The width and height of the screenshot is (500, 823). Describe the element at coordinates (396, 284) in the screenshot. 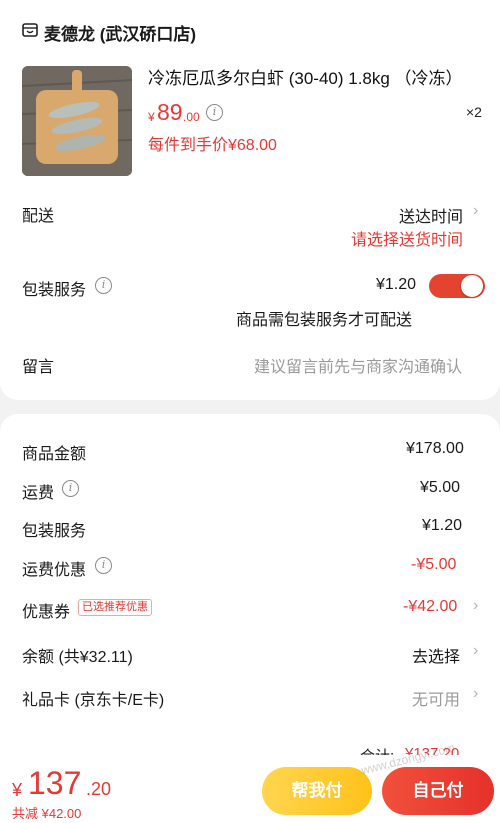

I see `packaging-price: ¥1.20` at that location.